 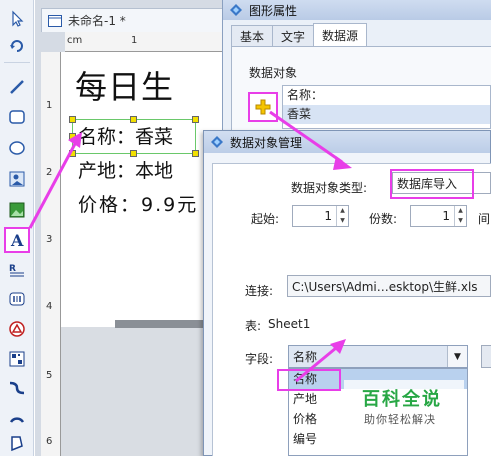 What do you see at coordinates (289, 324) in the screenshot?
I see `table-value: Sheet1` at bounding box center [289, 324].